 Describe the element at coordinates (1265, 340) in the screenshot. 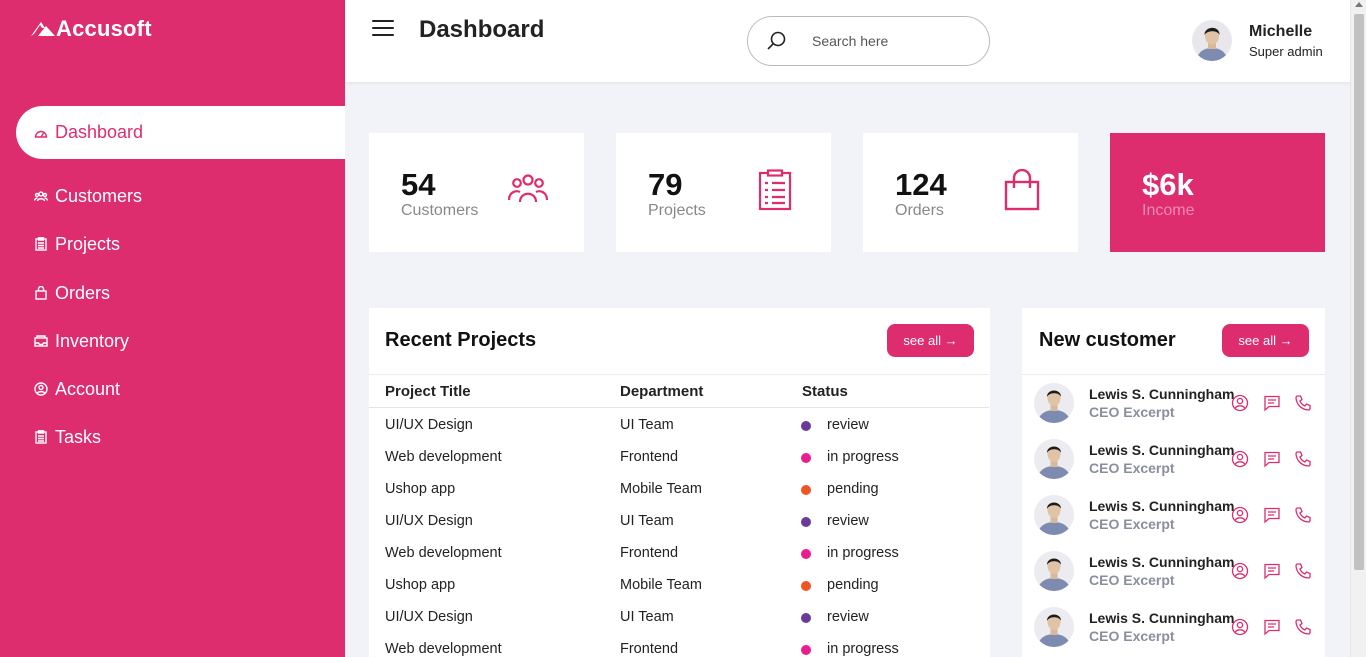

I see `see-all-customers-button: see all →` at that location.